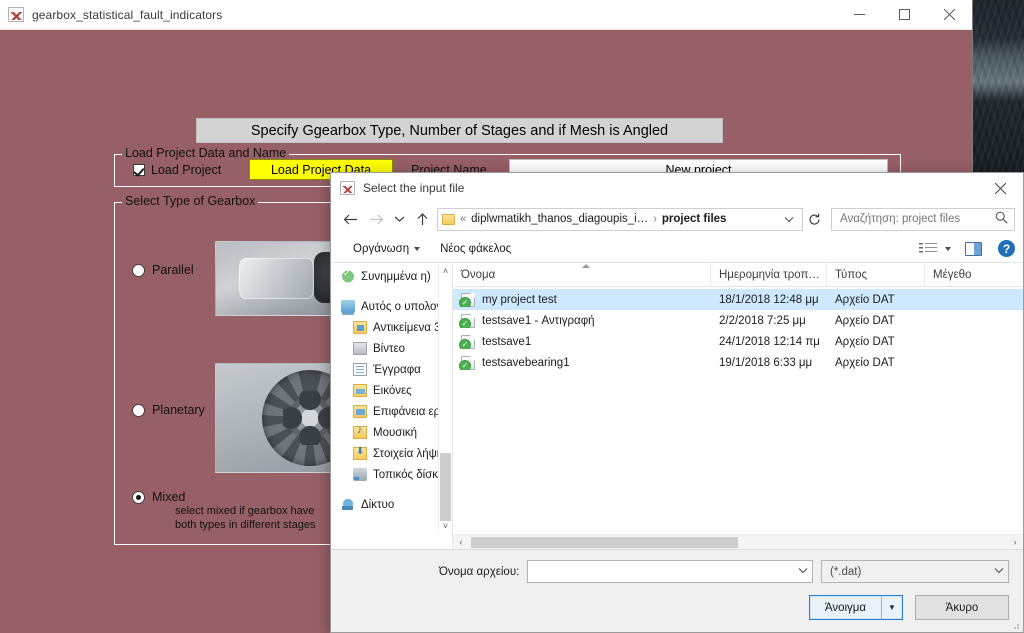 Image resolution: width=1024 pixels, height=633 pixels. I want to click on open-dropdown-icon: ▼, so click(892, 607).